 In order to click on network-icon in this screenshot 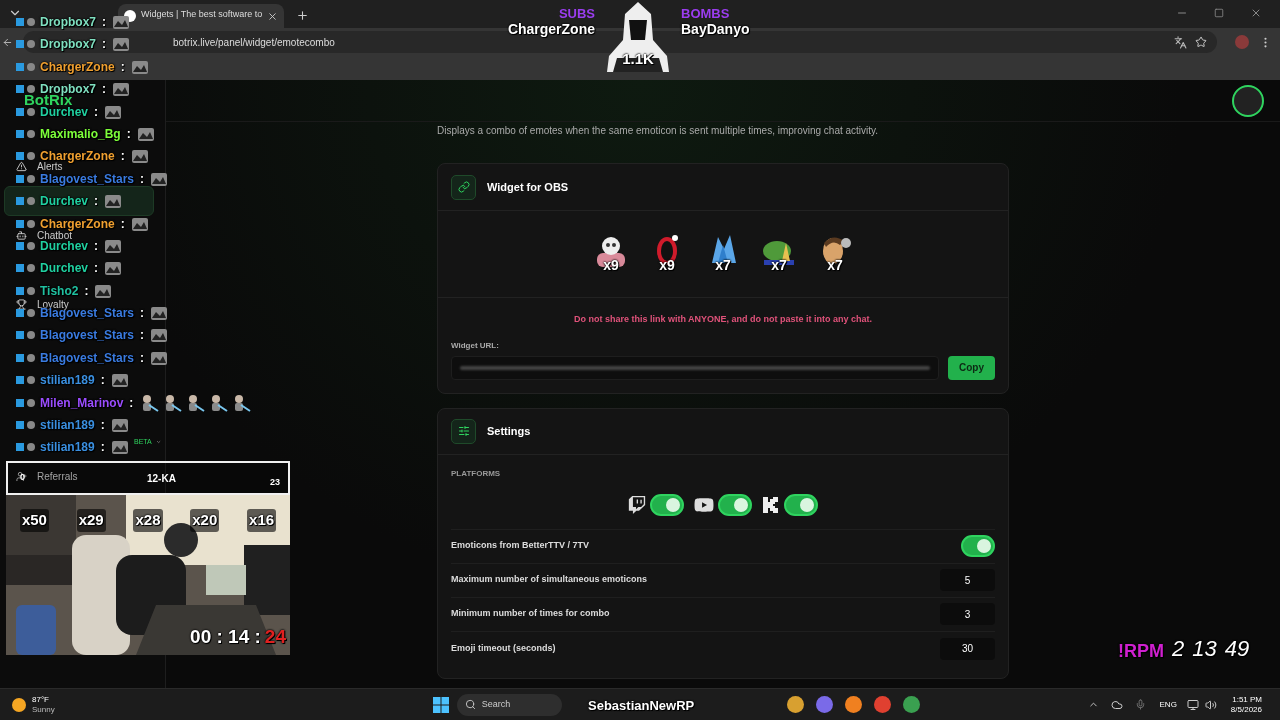, I will do `click(1192, 704)`.